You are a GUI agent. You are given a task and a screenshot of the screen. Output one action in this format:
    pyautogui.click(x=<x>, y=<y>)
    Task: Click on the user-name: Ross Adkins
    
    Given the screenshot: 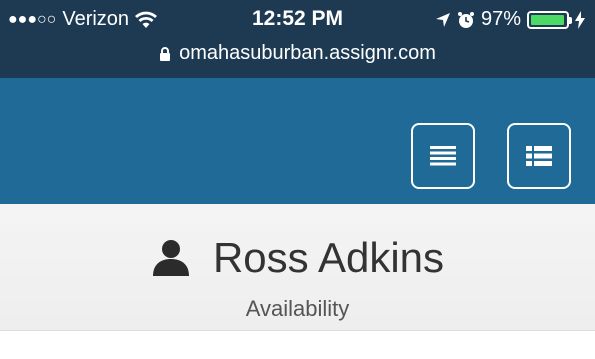 What is the action you would take?
    pyautogui.click(x=328, y=257)
    